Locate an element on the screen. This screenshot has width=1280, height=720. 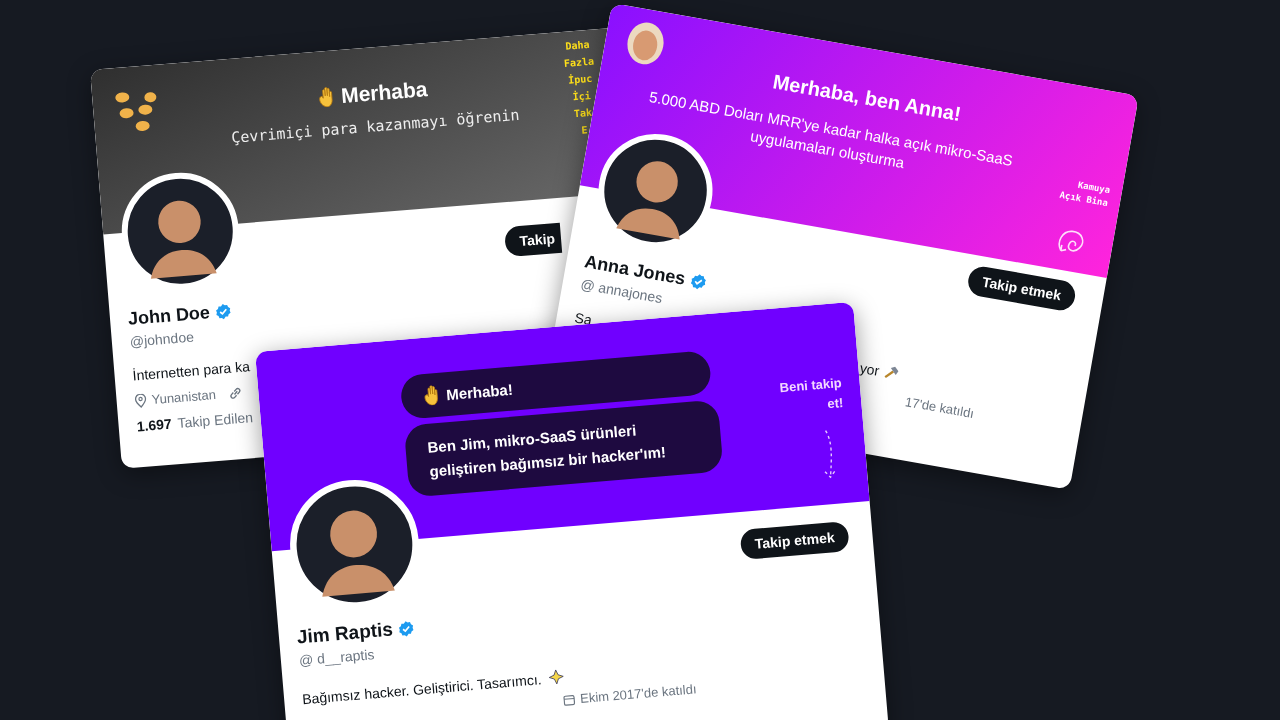
location-pin-icon is located at coordinates (141, 400).